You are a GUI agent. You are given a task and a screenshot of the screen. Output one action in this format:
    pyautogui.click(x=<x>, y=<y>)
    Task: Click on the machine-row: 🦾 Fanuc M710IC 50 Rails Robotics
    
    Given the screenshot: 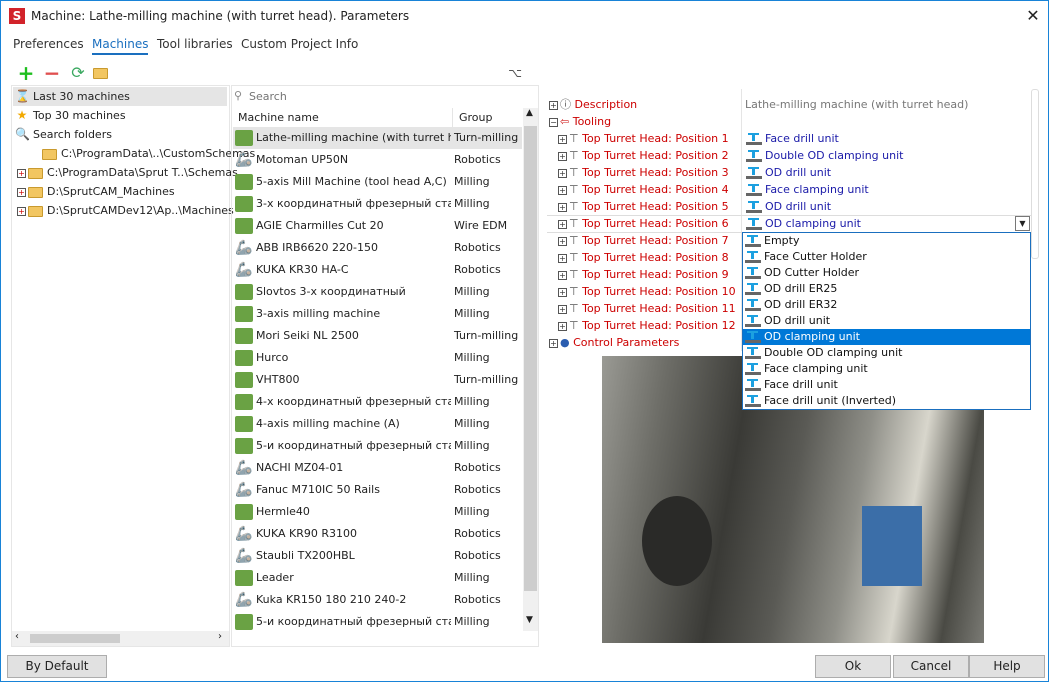 What is the action you would take?
    pyautogui.click(x=377, y=490)
    